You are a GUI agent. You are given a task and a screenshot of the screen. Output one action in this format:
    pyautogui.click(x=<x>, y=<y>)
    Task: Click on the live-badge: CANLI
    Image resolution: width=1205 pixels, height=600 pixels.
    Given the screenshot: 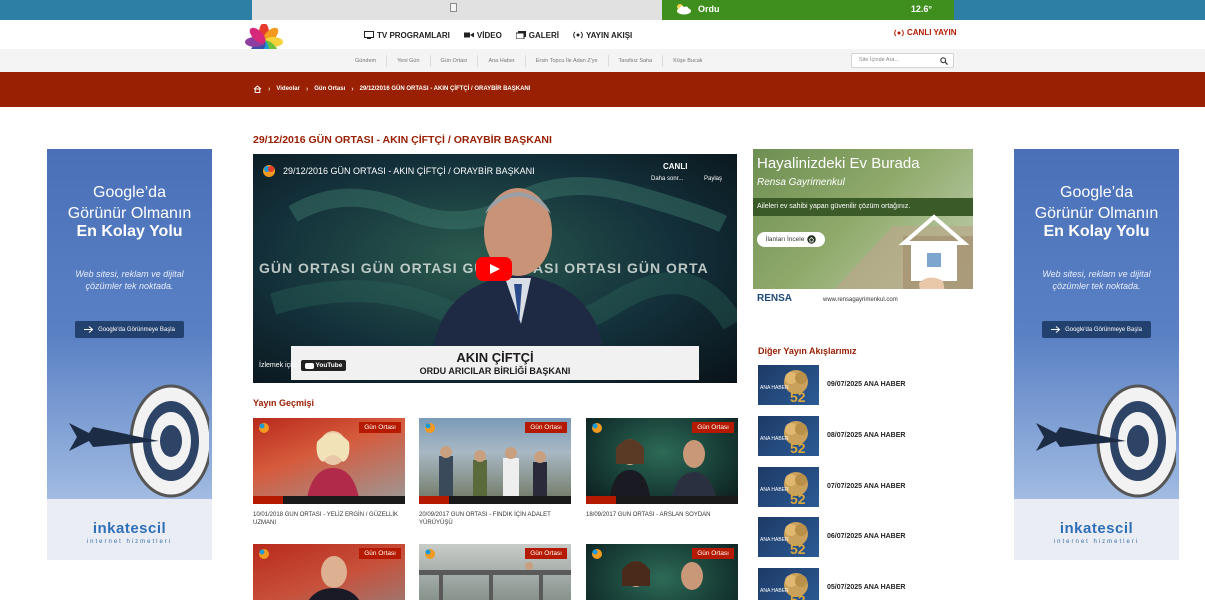 What is the action you would take?
    pyautogui.click(x=675, y=166)
    